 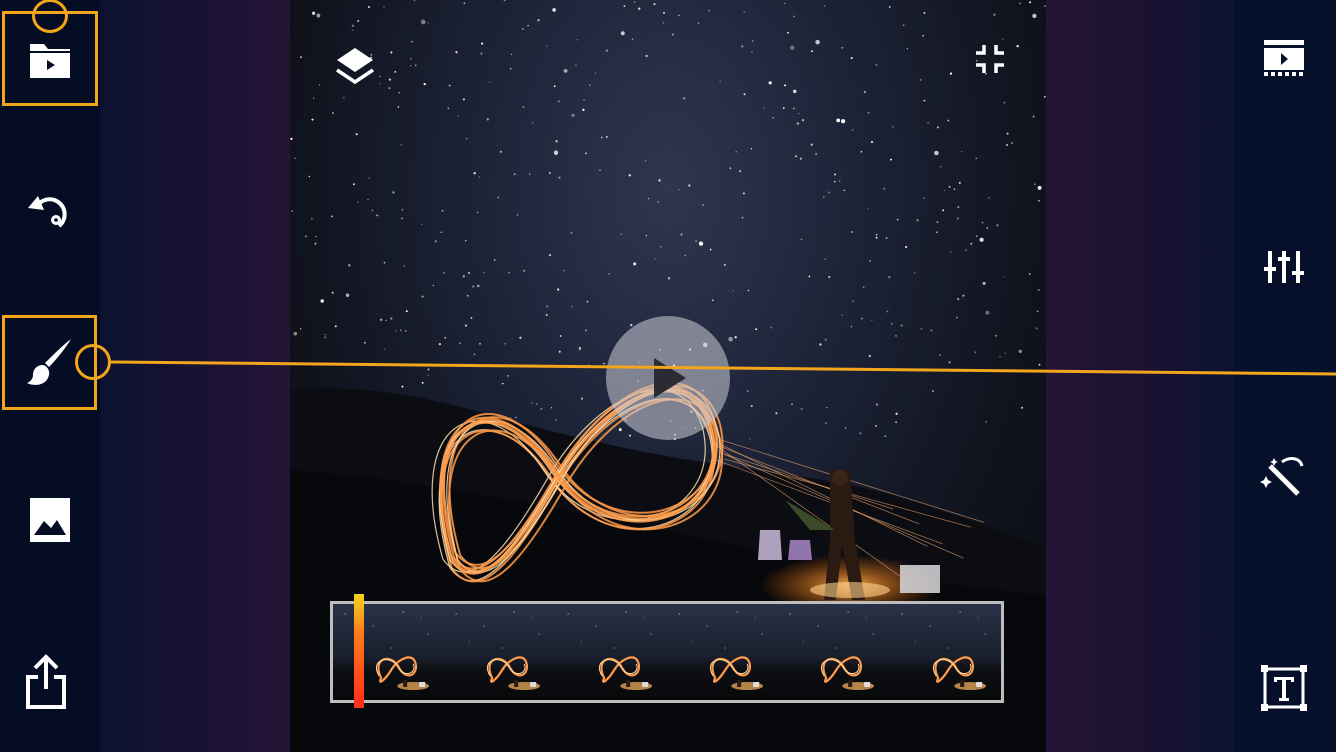 I want to click on image-button, so click(x=50, y=520).